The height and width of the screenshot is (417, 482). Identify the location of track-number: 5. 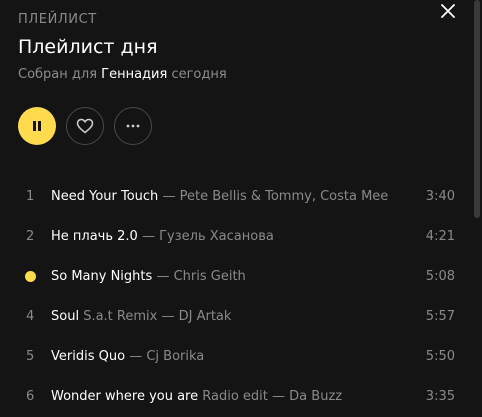
(30, 356).